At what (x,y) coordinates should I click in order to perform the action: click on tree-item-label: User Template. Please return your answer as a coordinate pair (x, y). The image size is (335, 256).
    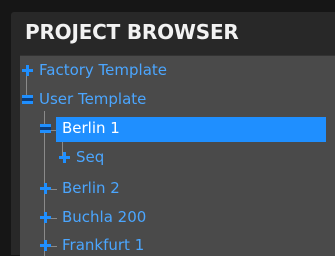
    Looking at the image, I should click on (93, 99).